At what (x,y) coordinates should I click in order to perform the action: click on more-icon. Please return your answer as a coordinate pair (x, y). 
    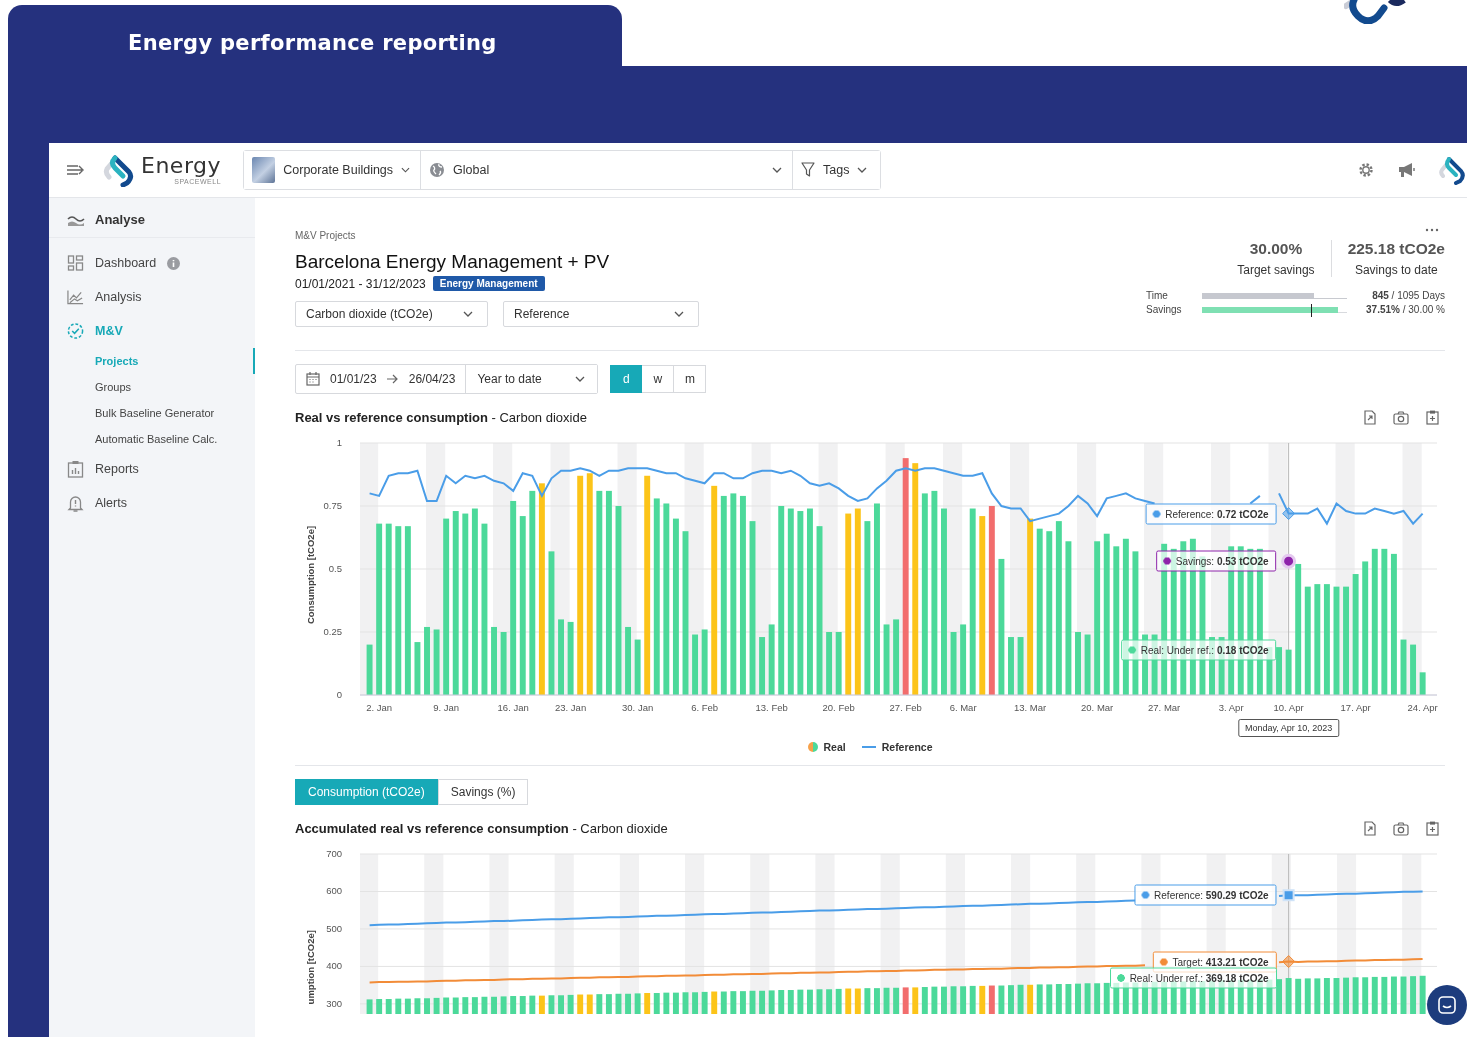
    Looking at the image, I should click on (1432, 230).